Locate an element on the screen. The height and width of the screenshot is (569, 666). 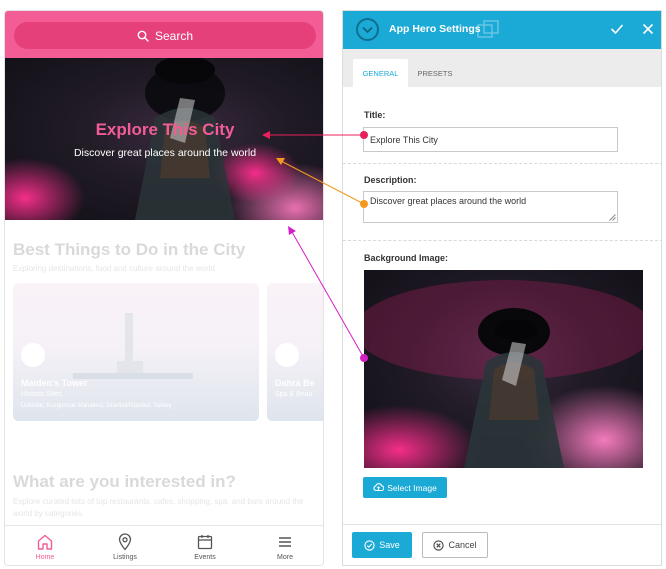
title-label: Title: is located at coordinates (375, 115).